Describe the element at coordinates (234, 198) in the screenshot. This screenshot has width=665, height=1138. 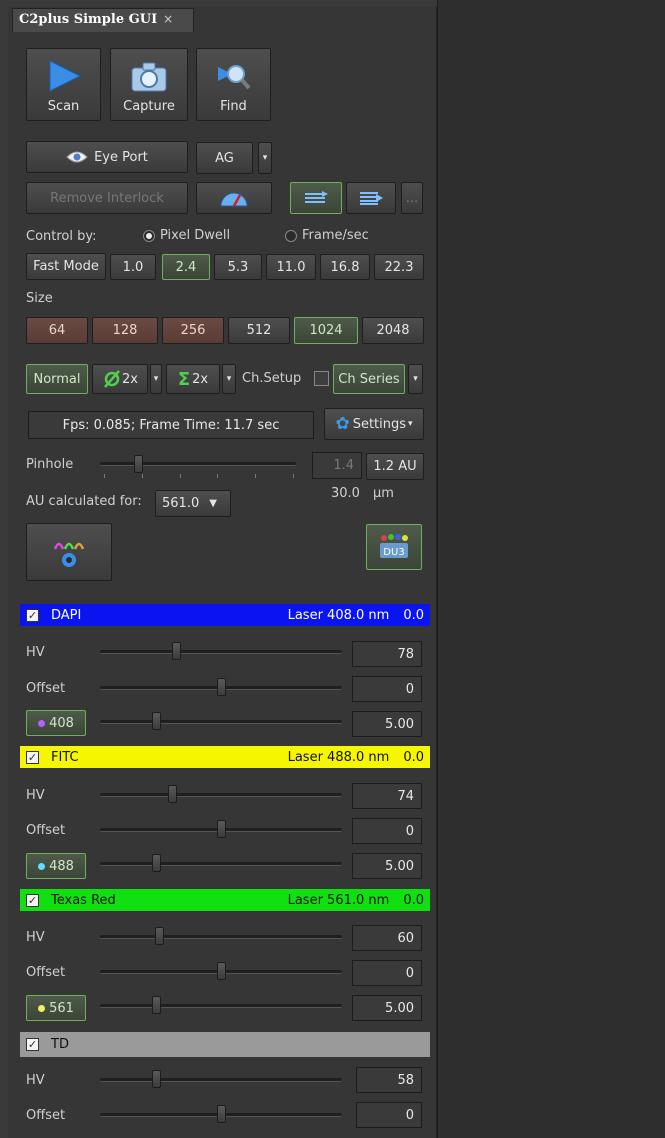
I see `gauge-button` at that location.